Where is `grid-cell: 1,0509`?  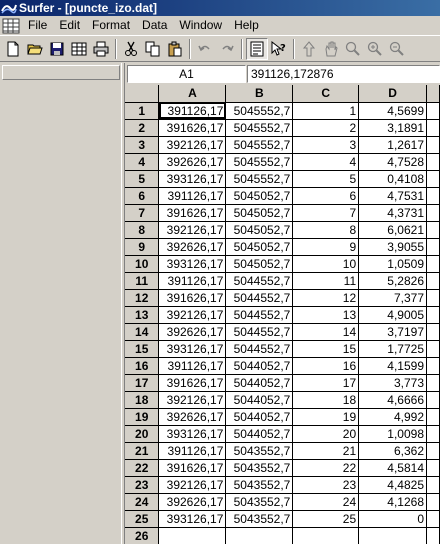
grid-cell: 1,0509 is located at coordinates (392, 264).